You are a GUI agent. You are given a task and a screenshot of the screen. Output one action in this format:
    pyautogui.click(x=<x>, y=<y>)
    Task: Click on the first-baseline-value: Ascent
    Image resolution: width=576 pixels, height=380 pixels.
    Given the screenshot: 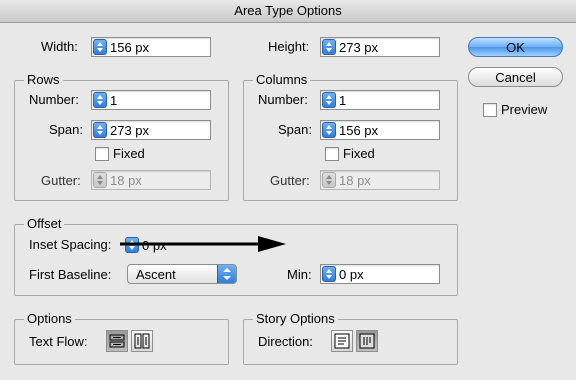 What is the action you would take?
    pyautogui.click(x=156, y=274)
    